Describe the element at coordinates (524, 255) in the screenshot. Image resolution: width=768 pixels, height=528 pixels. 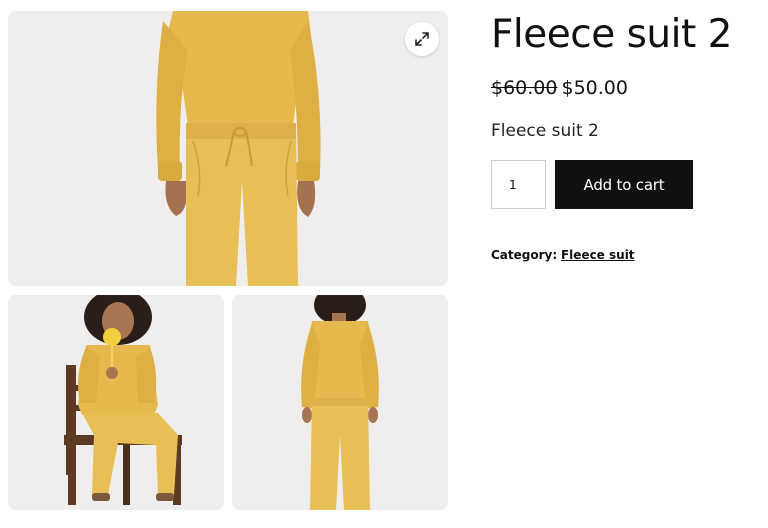
I see `category-label: Category:` at that location.